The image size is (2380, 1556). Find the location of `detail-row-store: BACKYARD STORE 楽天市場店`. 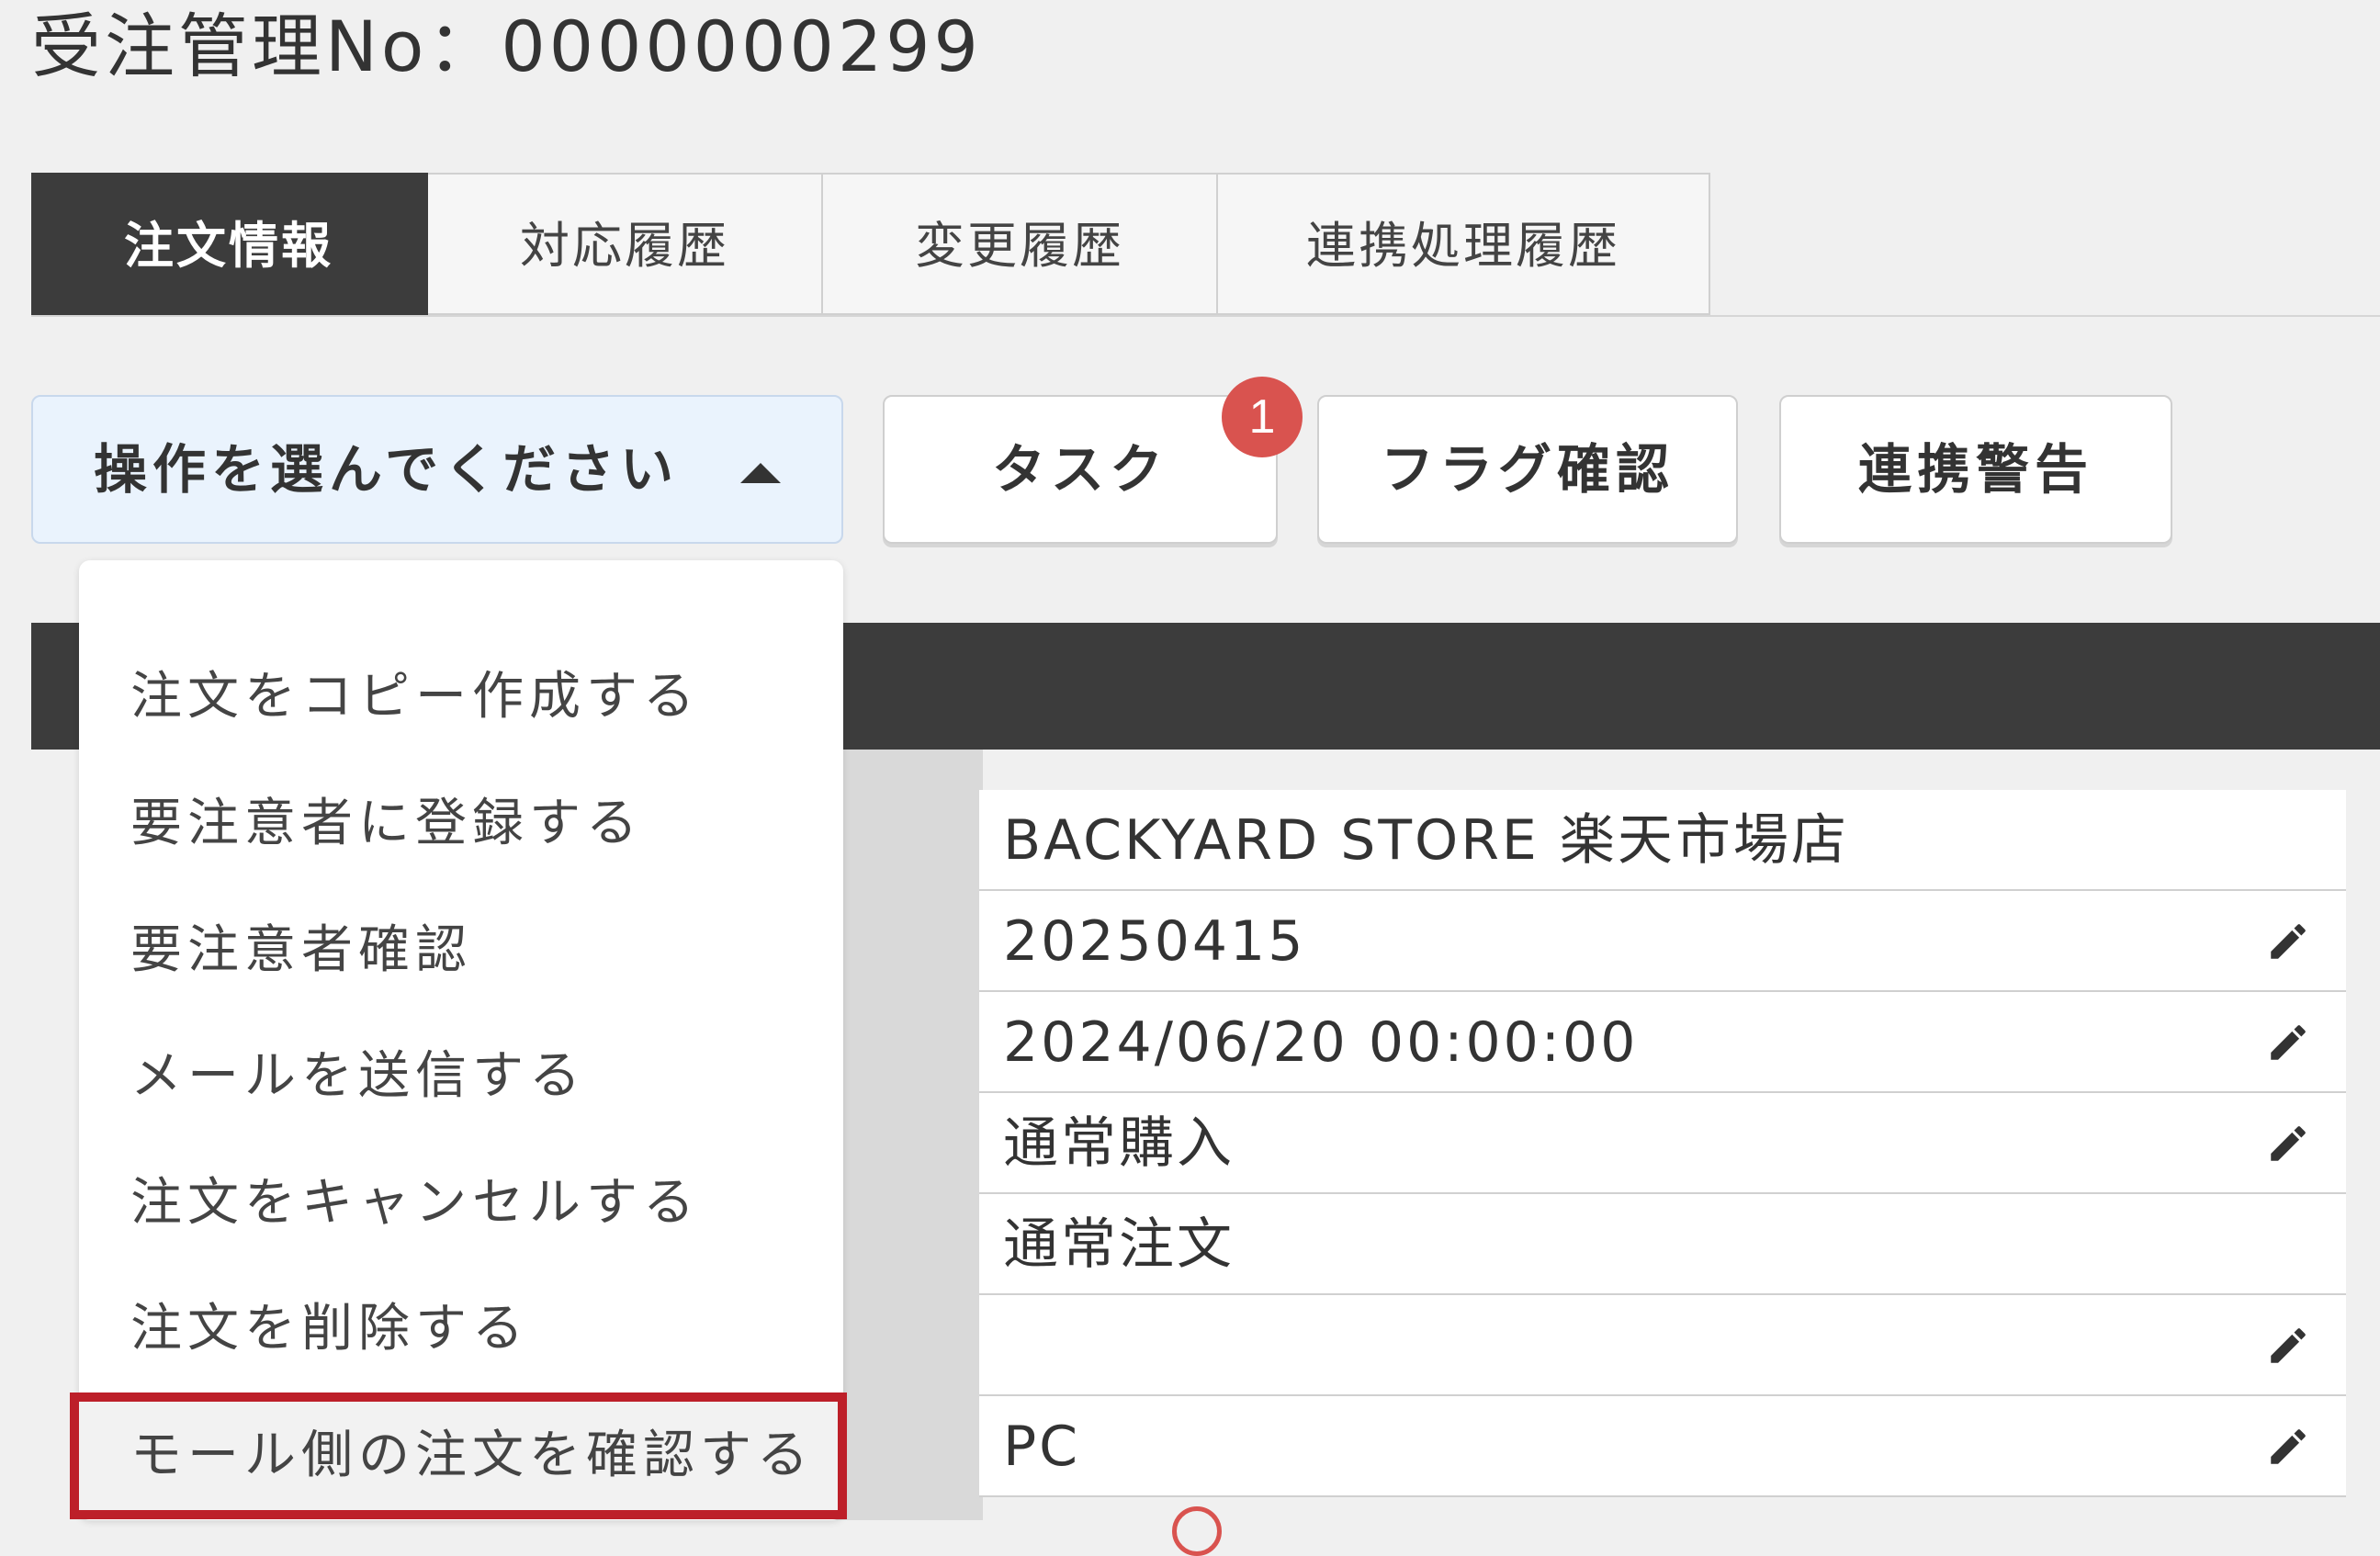

detail-row-store: BACKYARD STORE 楽天市場店 is located at coordinates (1662, 840).